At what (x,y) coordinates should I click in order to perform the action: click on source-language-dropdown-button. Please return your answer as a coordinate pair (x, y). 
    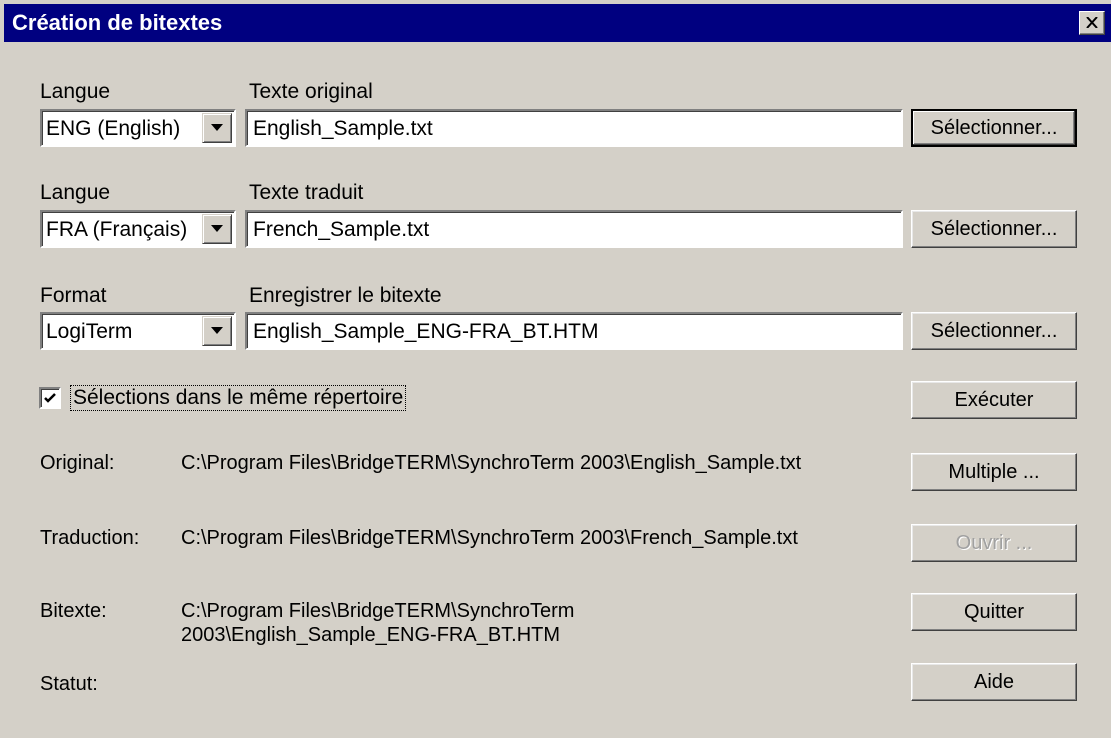
    Looking at the image, I should click on (217, 128).